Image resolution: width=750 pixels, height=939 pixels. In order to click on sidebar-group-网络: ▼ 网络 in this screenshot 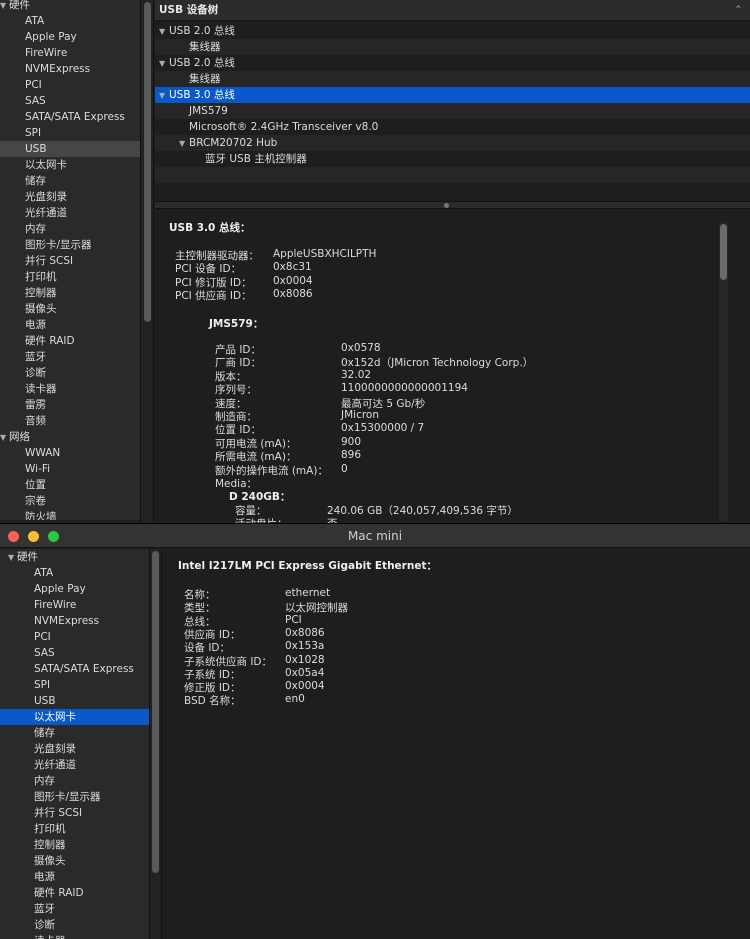, I will do `click(70, 437)`.